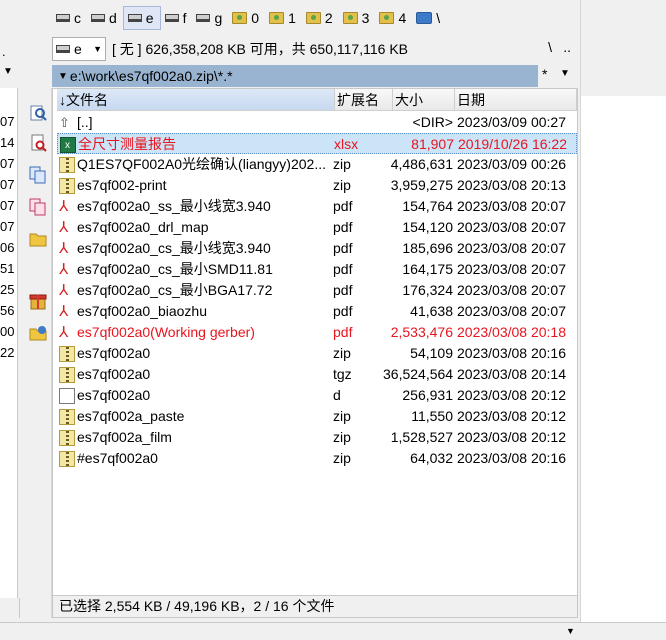 This screenshot has width=666, height=640. What do you see at coordinates (37, 353) in the screenshot?
I see `vertical-toolbar` at bounding box center [37, 353].